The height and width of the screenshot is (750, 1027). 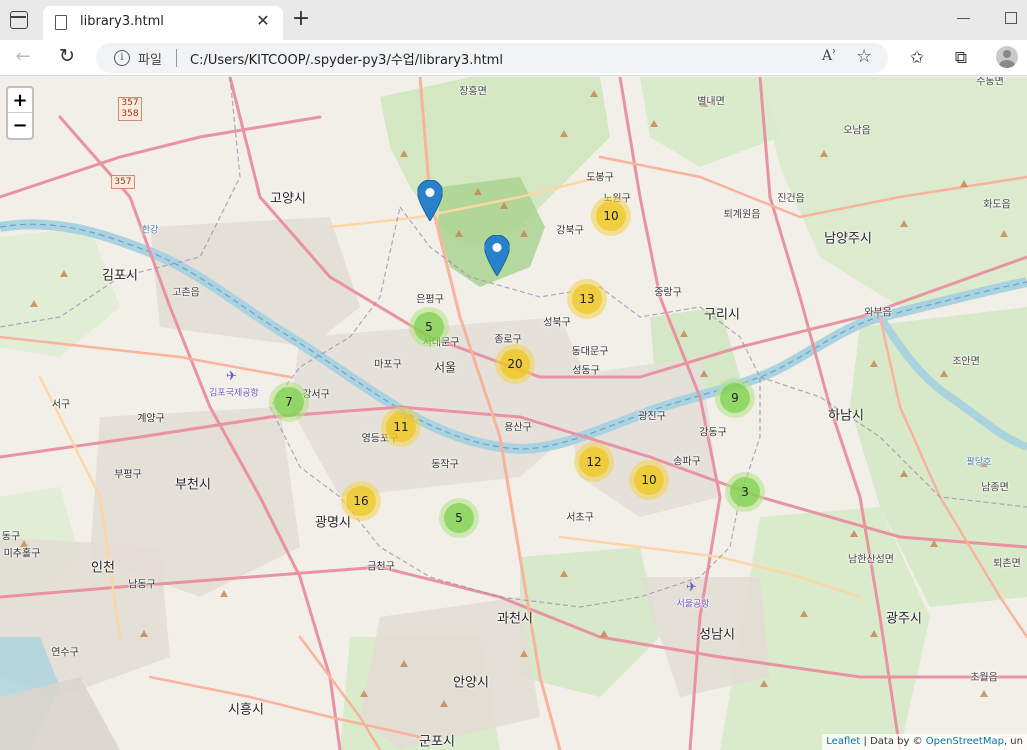 I want to click on place-label: 은평구, so click(x=430, y=300).